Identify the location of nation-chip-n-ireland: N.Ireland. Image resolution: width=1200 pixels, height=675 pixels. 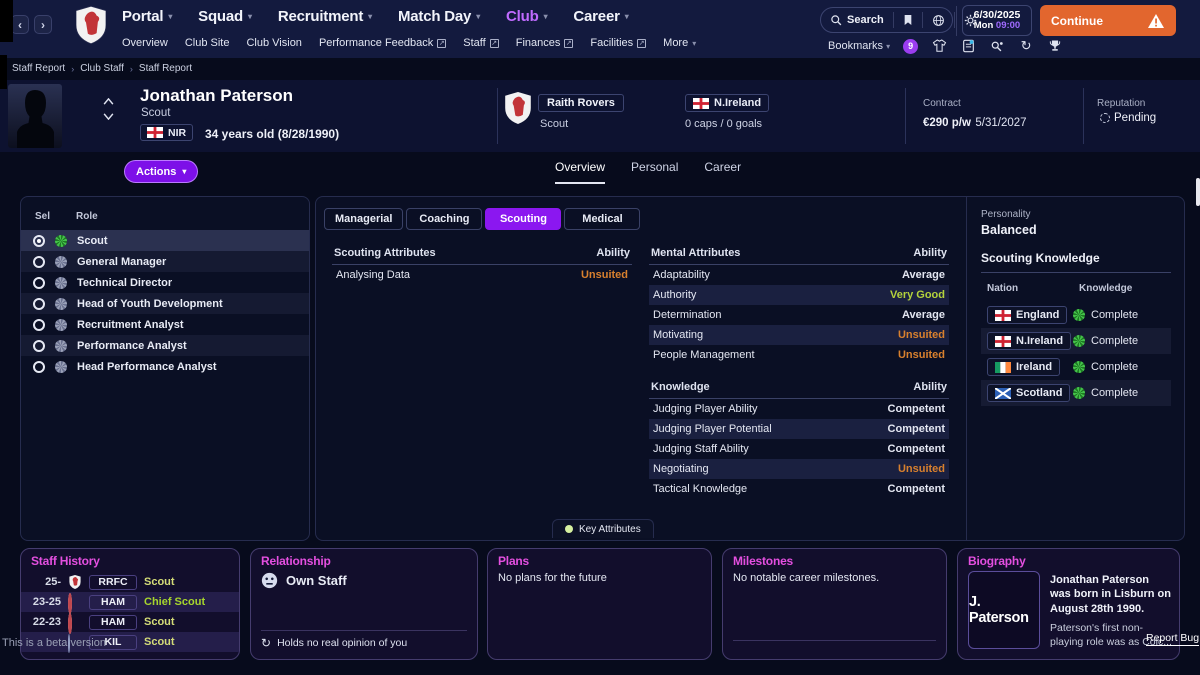
(1029, 341).